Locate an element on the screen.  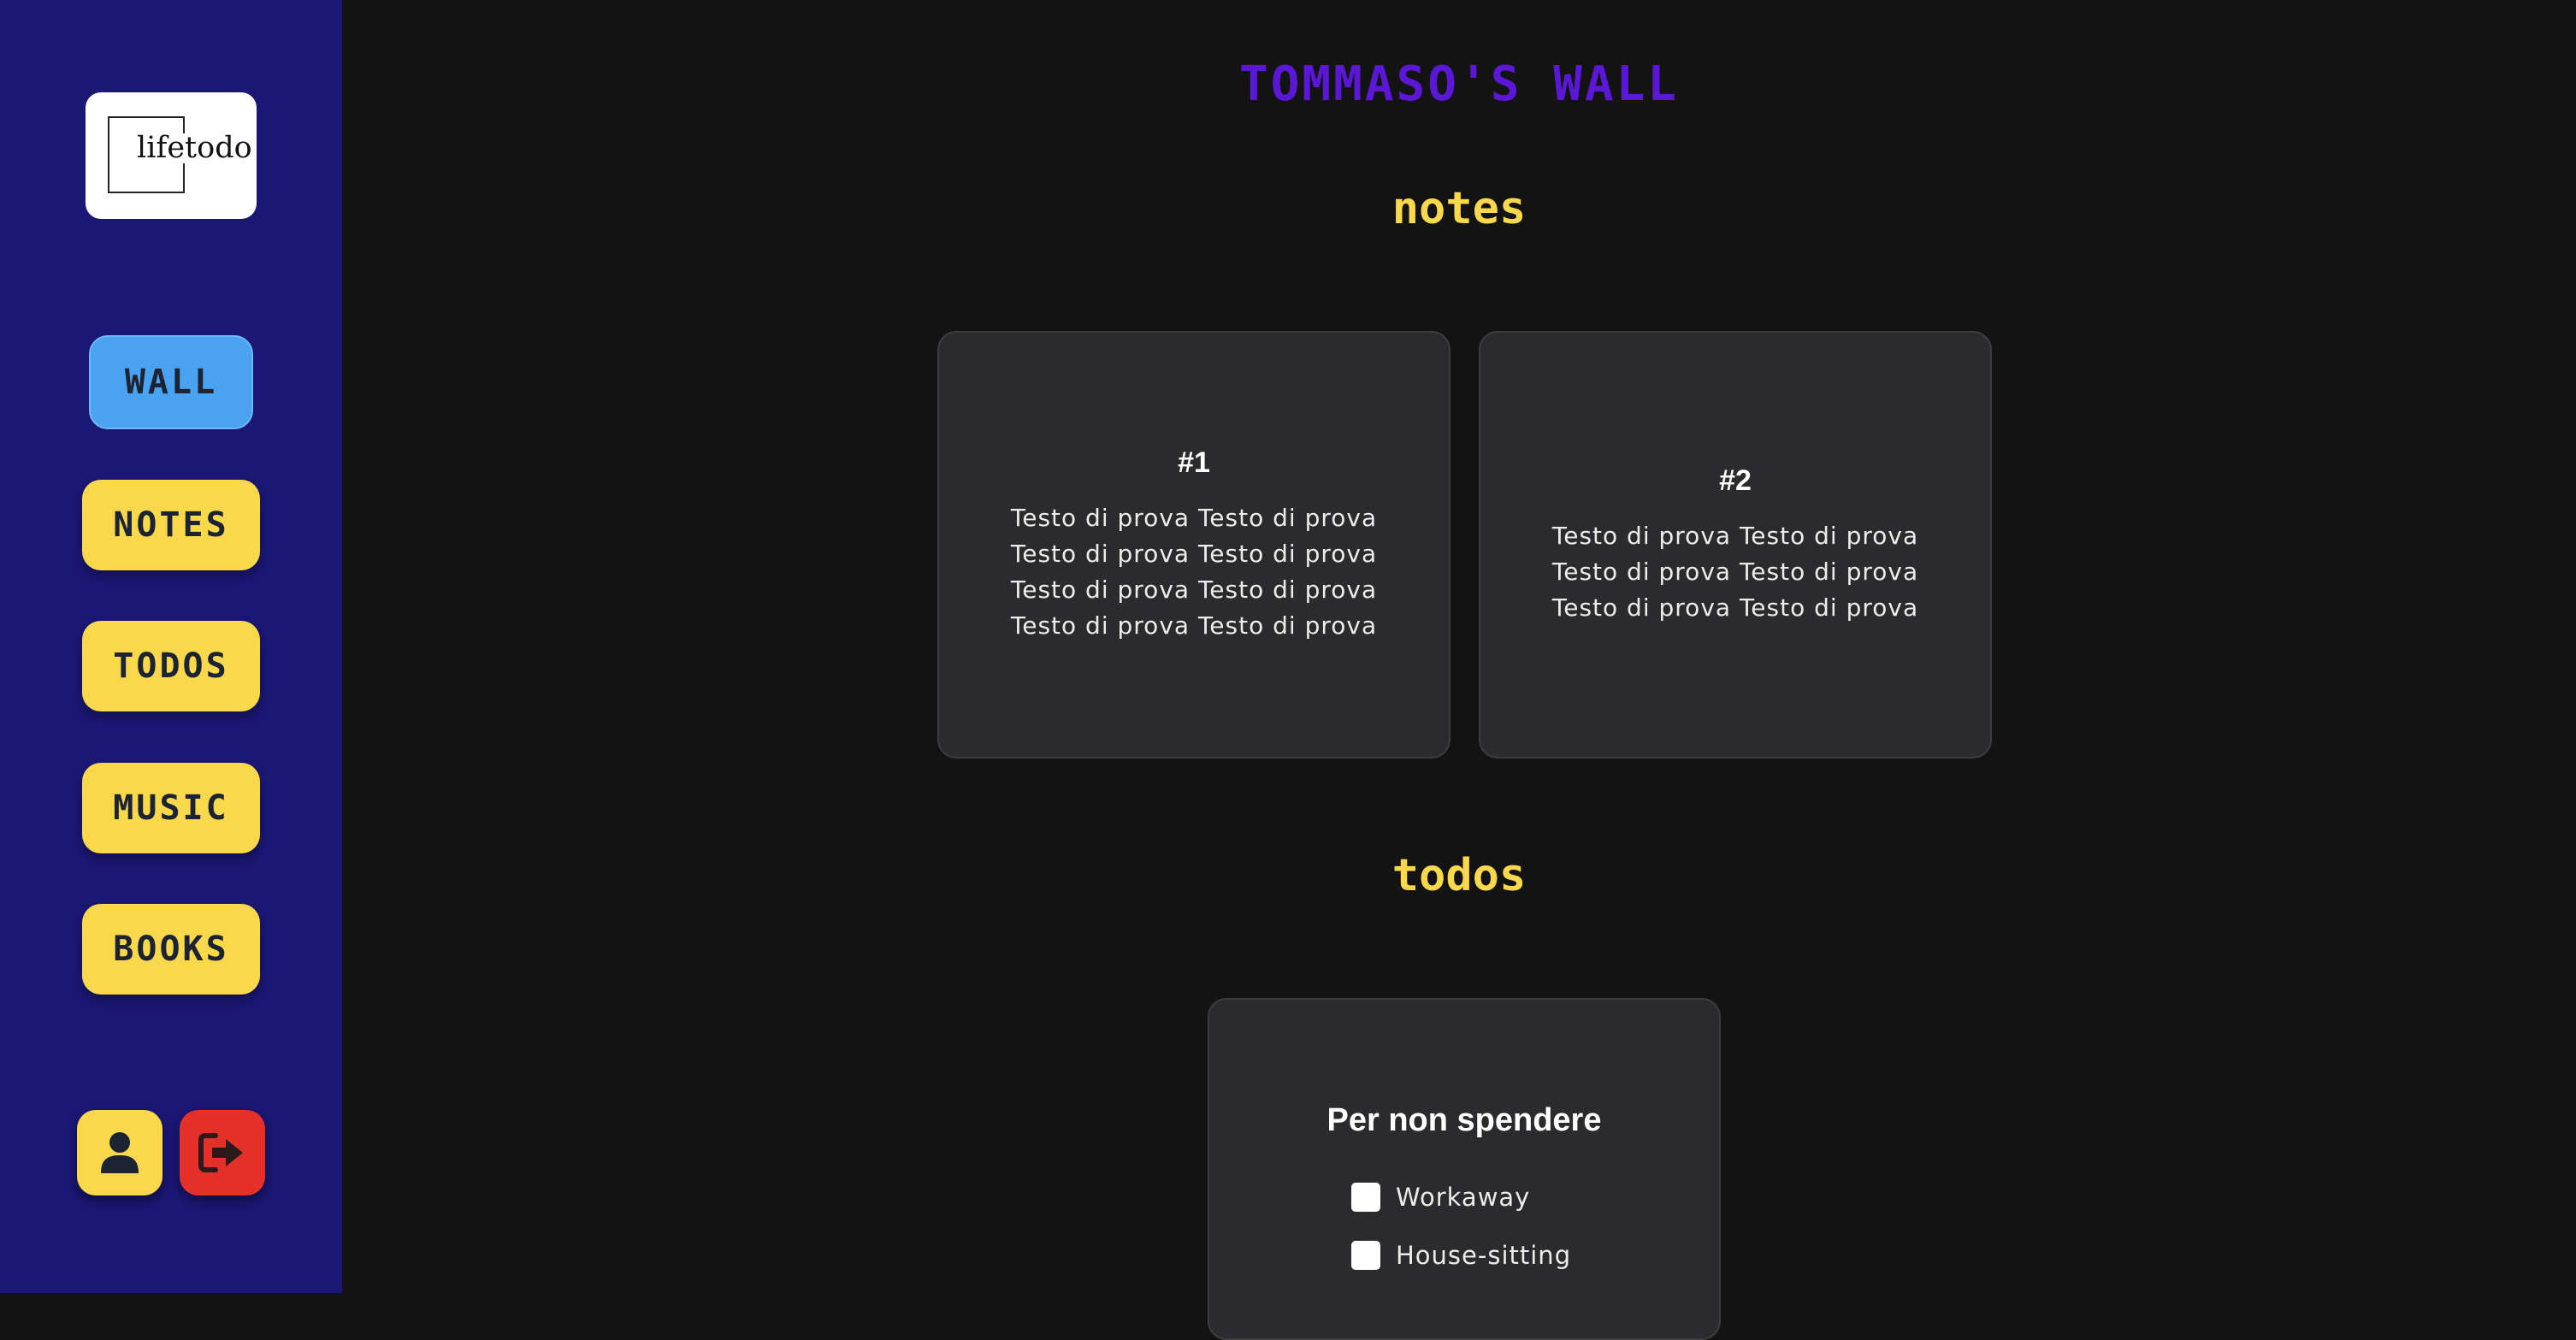
nav-todos-button: TODOS is located at coordinates (171, 666).